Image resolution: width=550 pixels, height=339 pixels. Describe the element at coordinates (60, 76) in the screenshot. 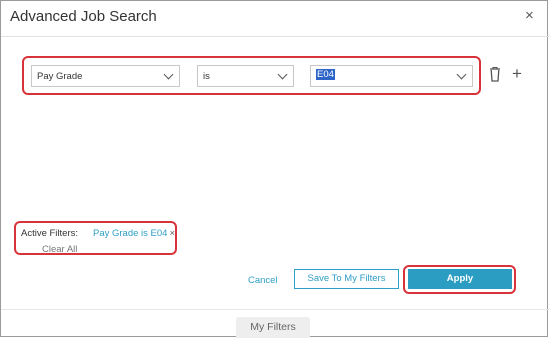

I see `field-select-value: Pay Grade` at that location.